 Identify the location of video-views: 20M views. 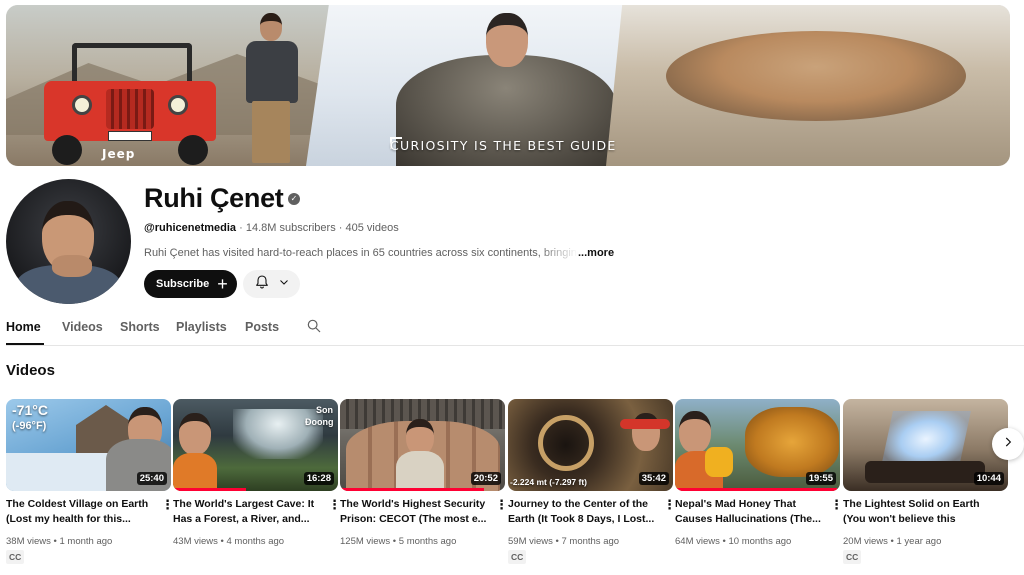
(865, 541).